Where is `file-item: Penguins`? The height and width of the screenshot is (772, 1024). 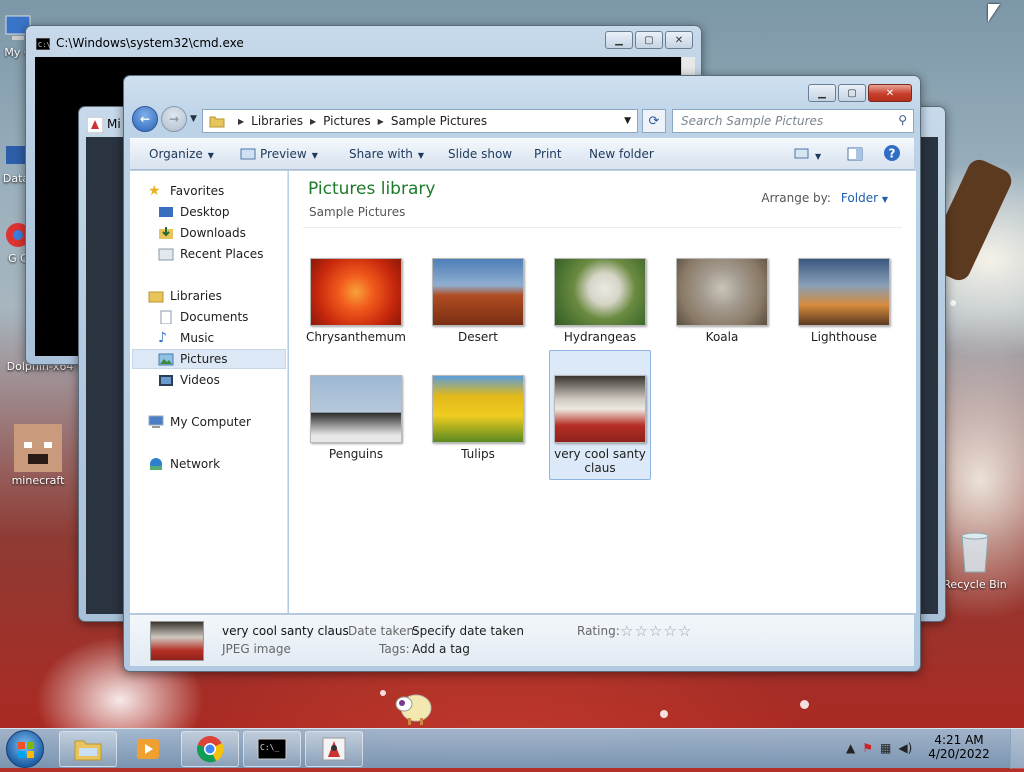 file-item: Penguins is located at coordinates (356, 418).